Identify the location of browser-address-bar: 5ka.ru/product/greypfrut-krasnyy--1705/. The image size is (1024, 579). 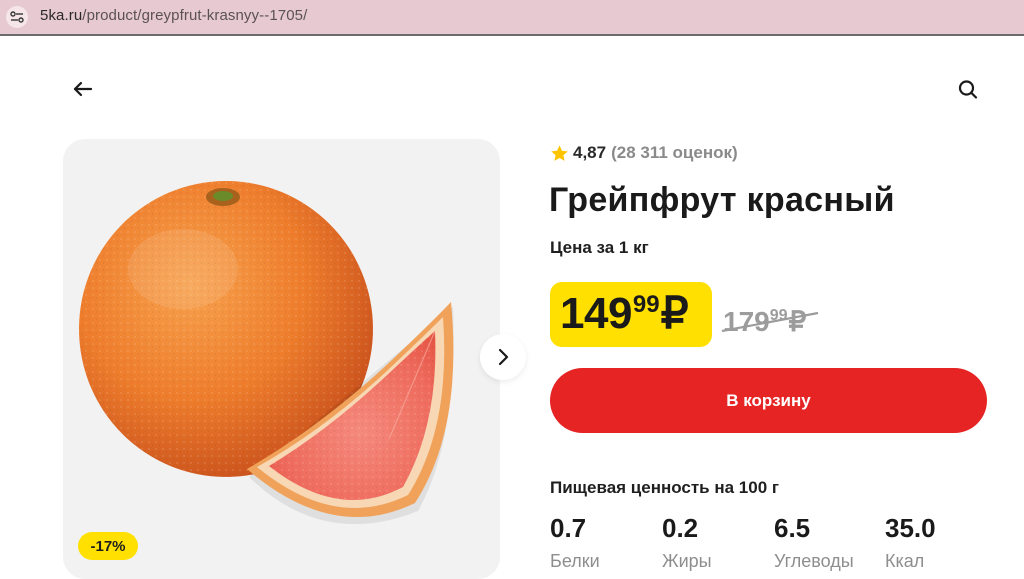
(512, 18).